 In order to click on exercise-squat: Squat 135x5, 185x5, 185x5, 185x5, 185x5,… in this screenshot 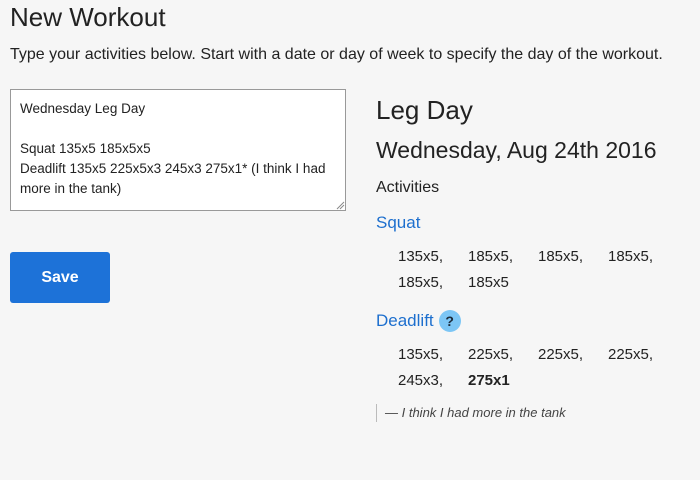, I will do `click(536, 254)`.